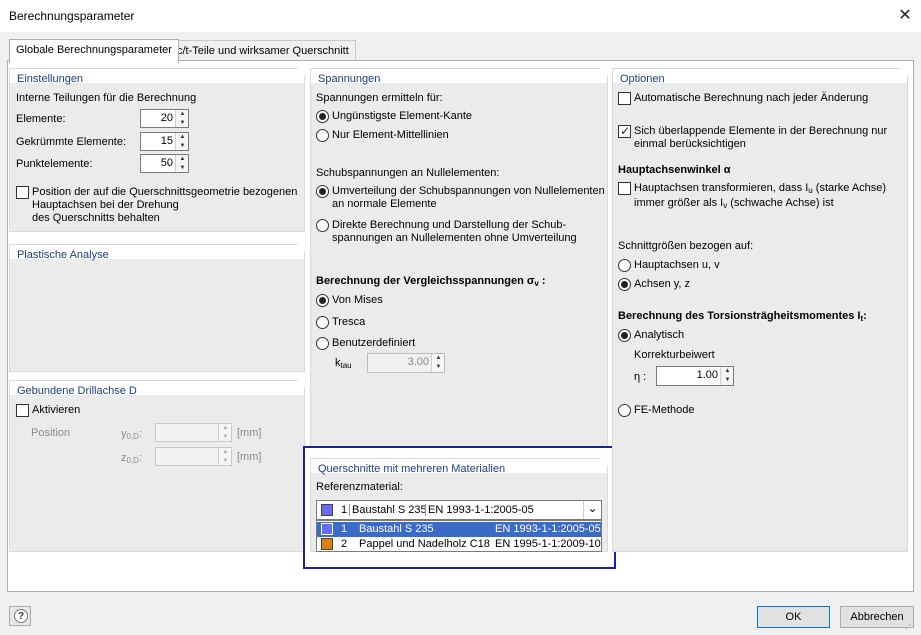 Image resolution: width=921 pixels, height=635 pixels. I want to click on z0d-label: z0,D:, so click(132, 458).